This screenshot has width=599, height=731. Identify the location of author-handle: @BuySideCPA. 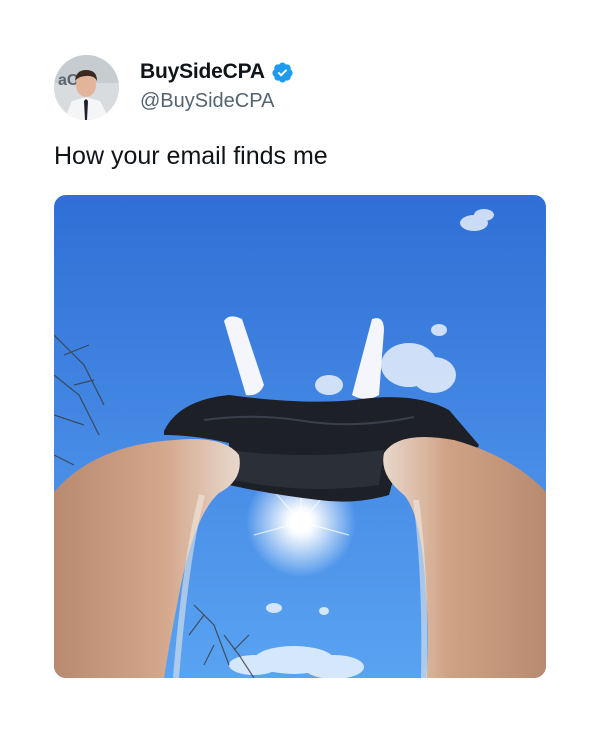
(207, 101).